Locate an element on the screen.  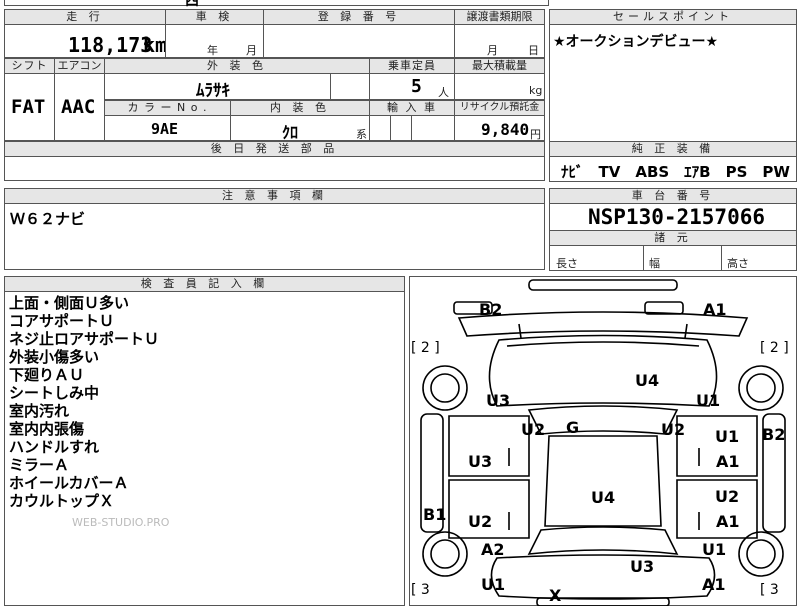
tire-label-tr: [ 2 ] is located at coordinates (774, 348).